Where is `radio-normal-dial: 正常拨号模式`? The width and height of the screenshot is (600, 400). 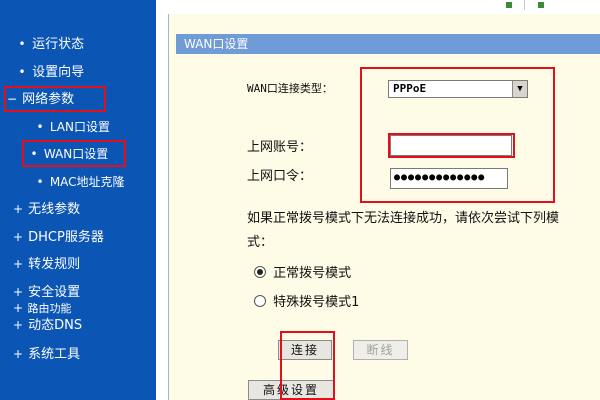 radio-normal-dial: 正常拨号模式 is located at coordinates (302, 271).